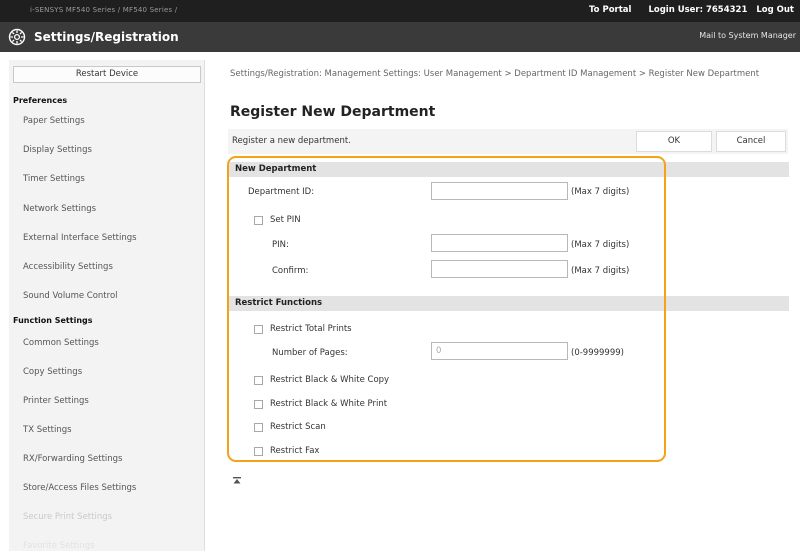 The height and width of the screenshot is (551, 800). What do you see at coordinates (53, 320) in the screenshot?
I see `sidebar-heading-function-settings: Function Settings` at bounding box center [53, 320].